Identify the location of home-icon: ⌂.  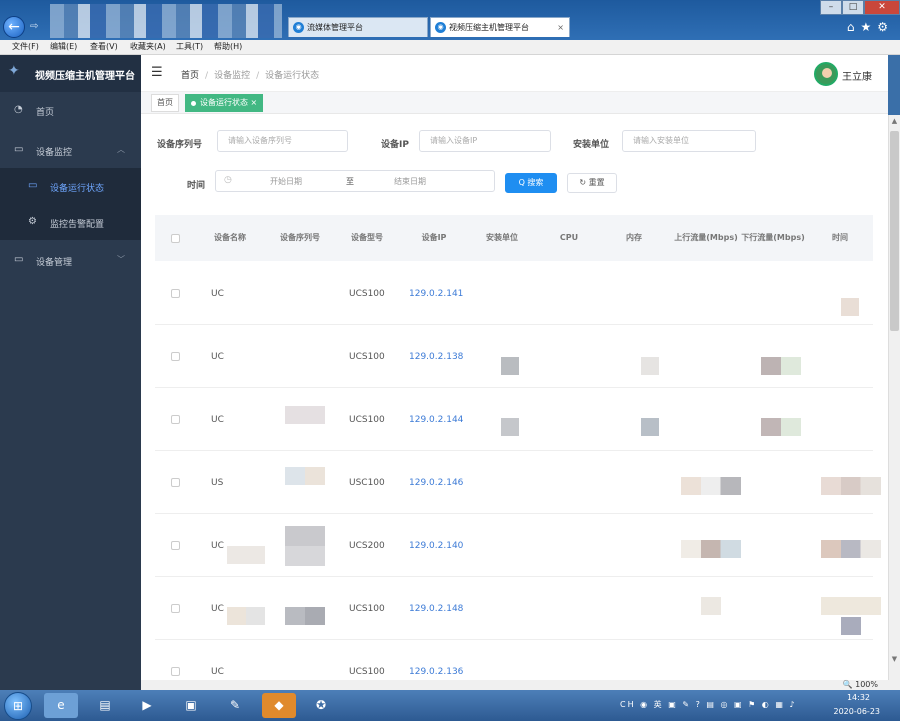
(854, 27).